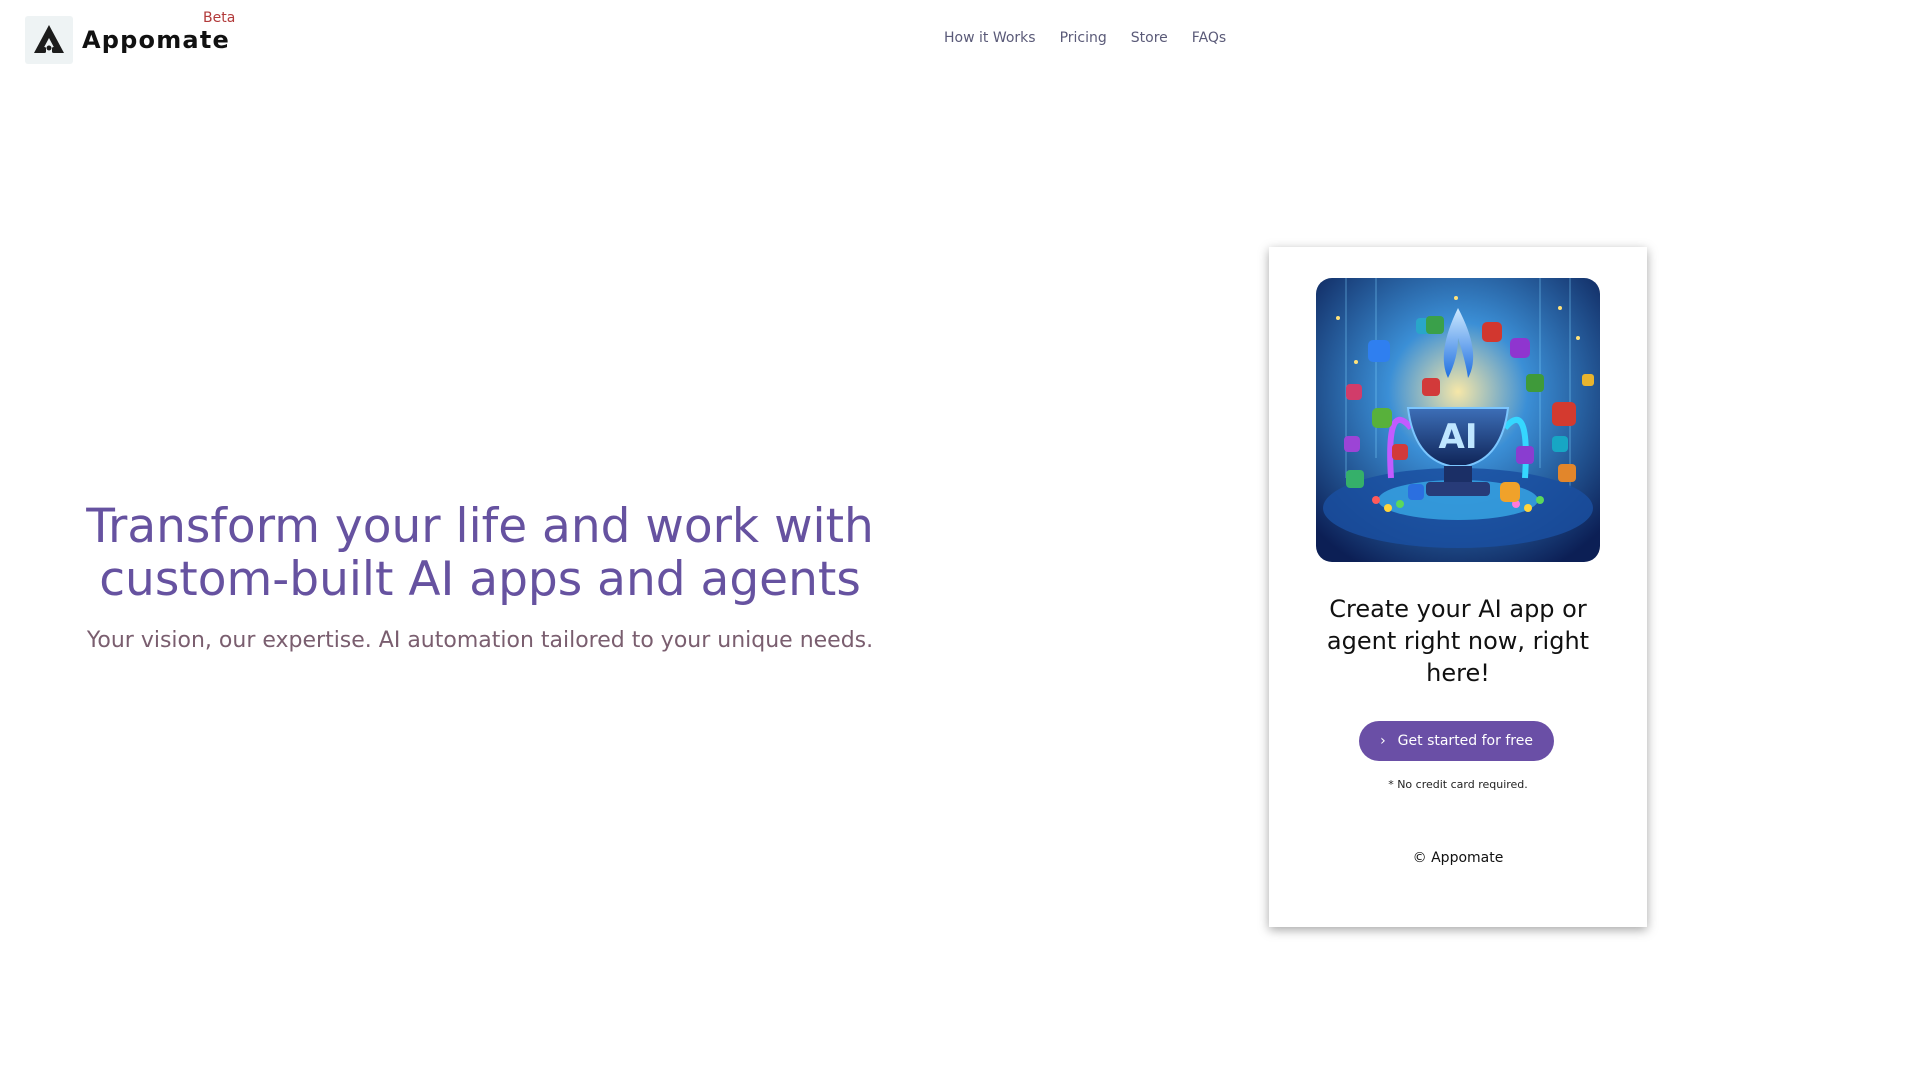 The image size is (1920, 1080). What do you see at coordinates (1458, 858) in the screenshot?
I see `copyright: © Appomate` at bounding box center [1458, 858].